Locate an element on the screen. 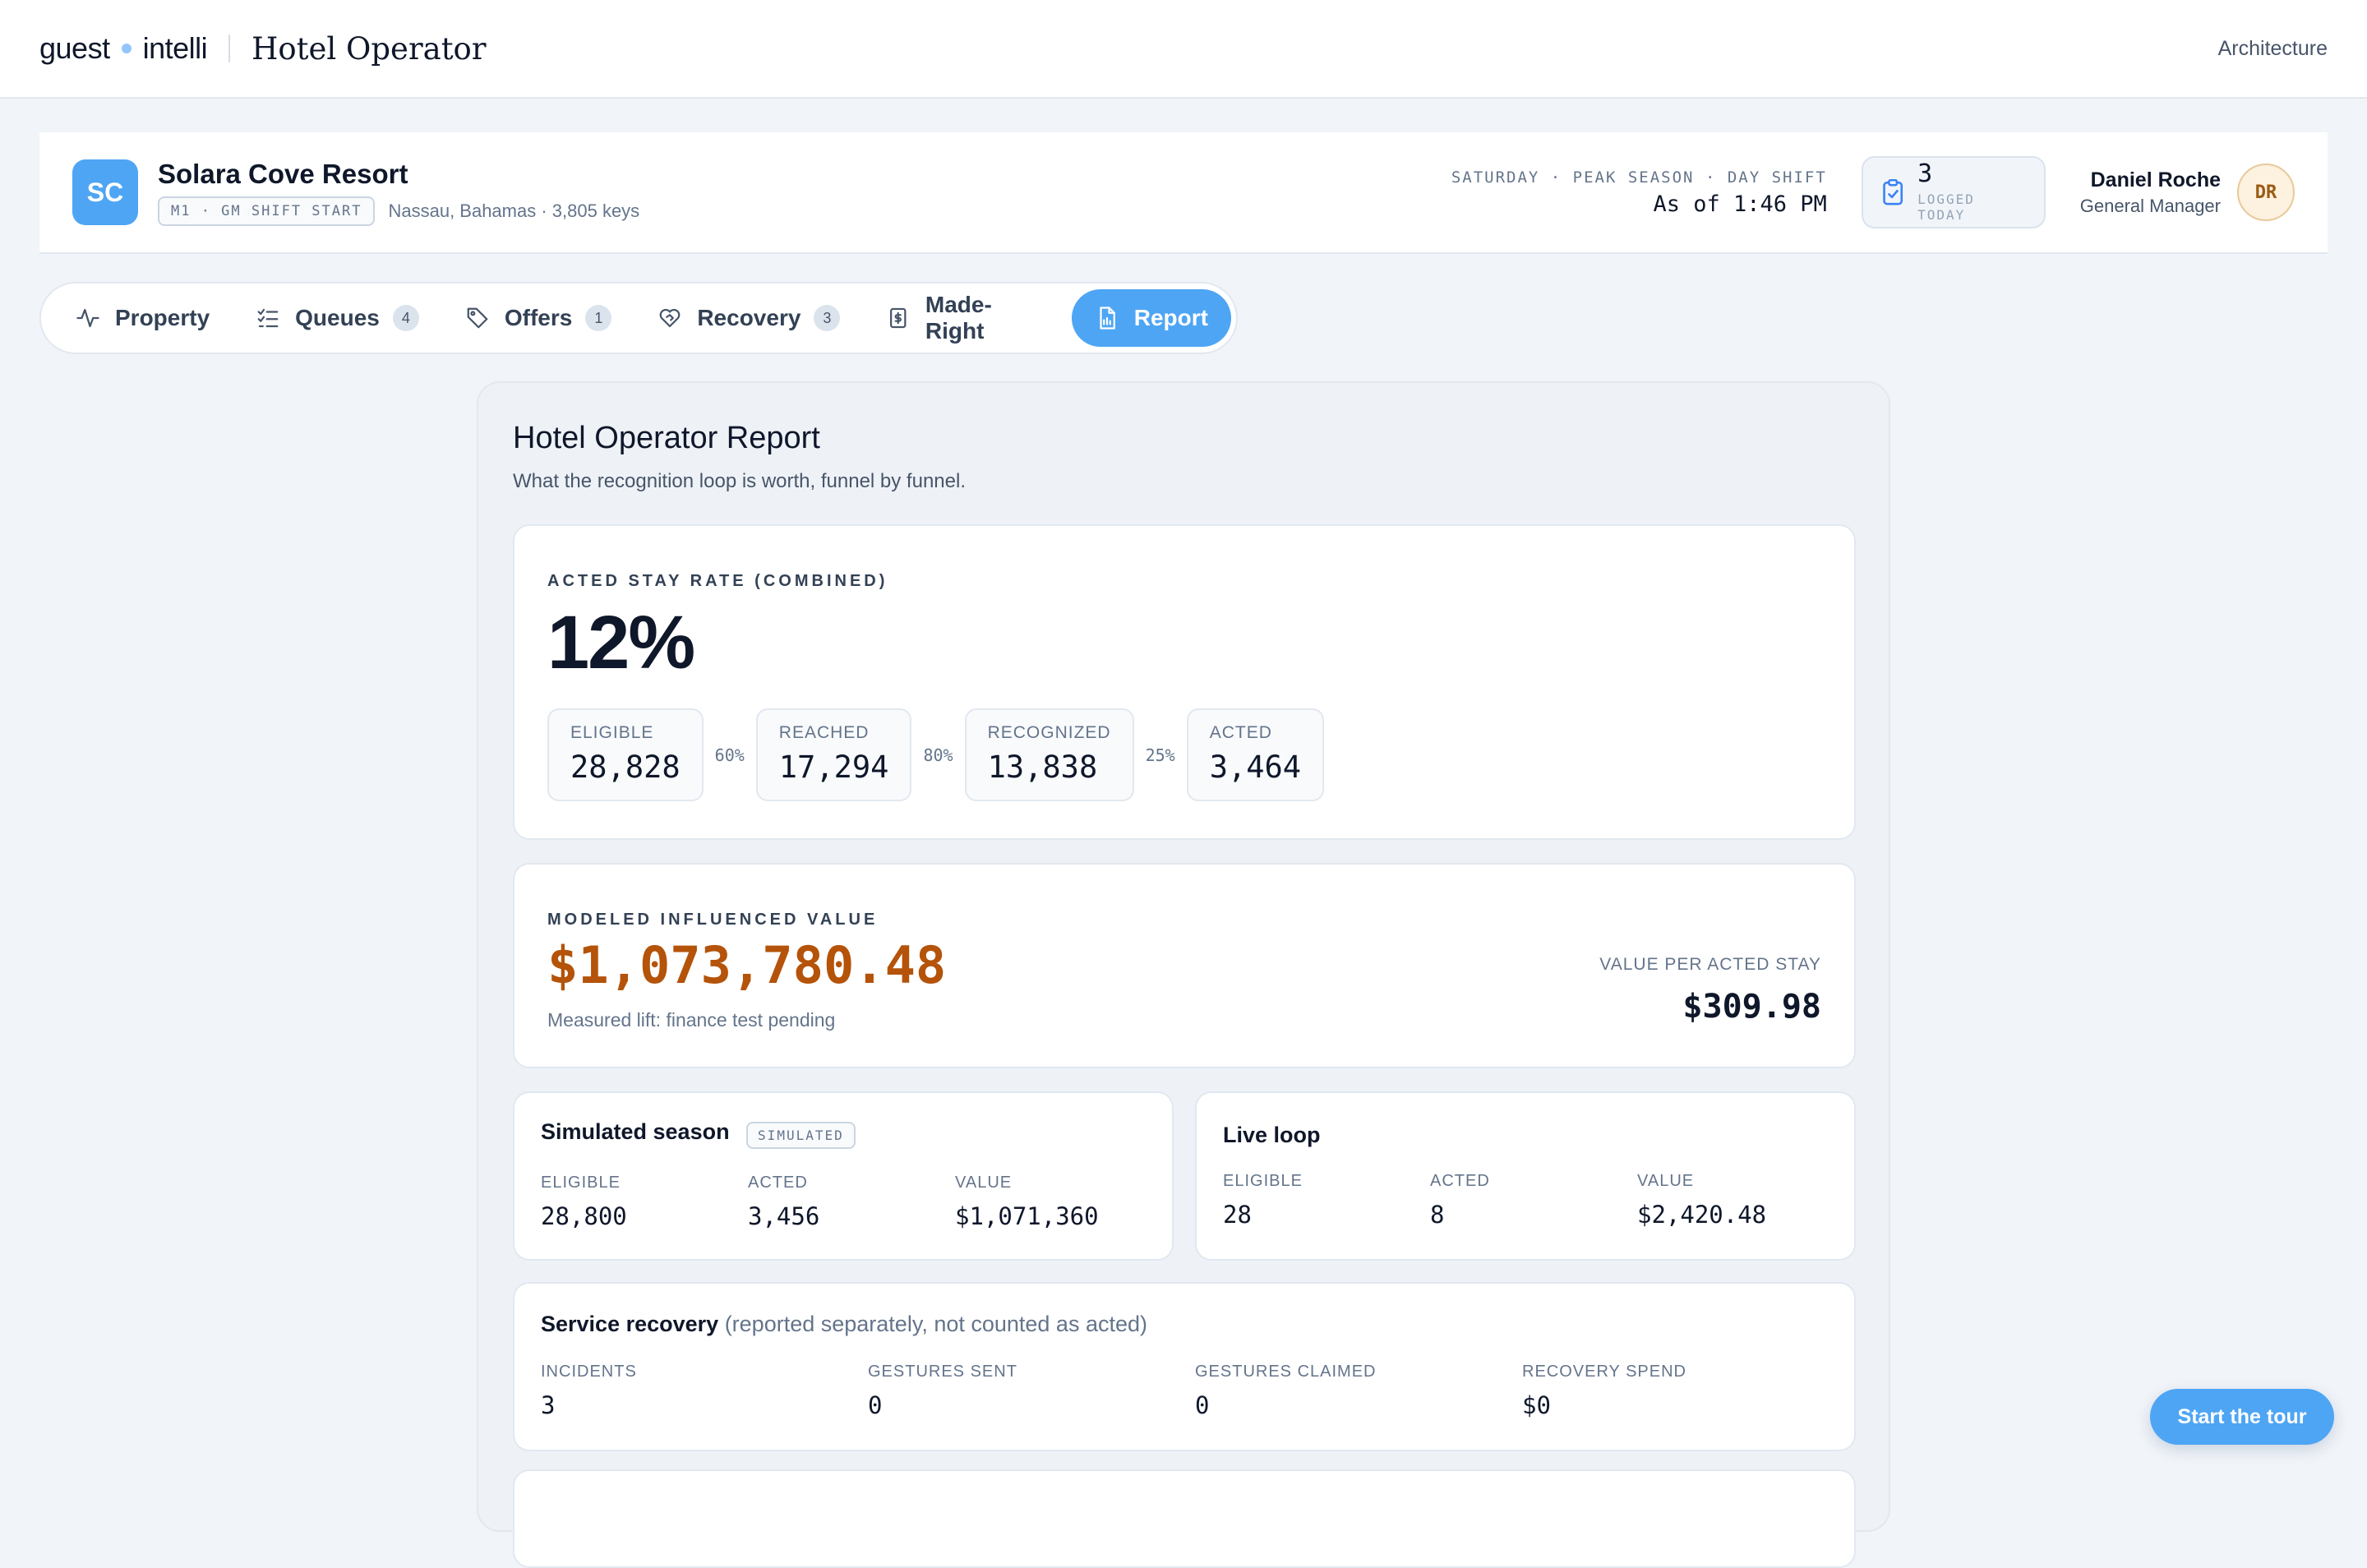 This screenshot has height=1568, width=2367. funnel-step: RECOGNIZED 13,838 is located at coordinates (1049, 754).